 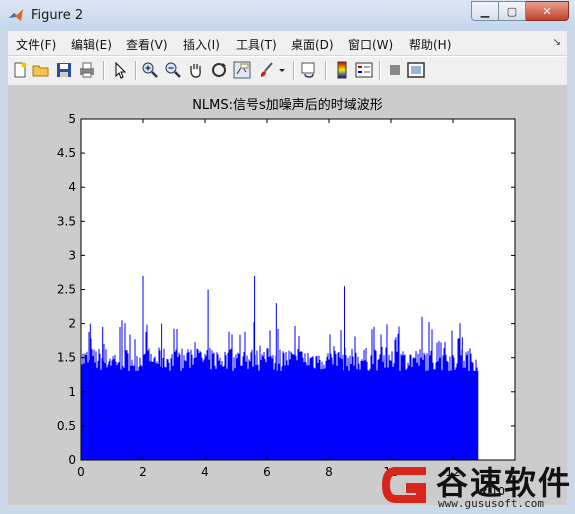 I want to click on y-tick-label: 1.5, so click(x=66, y=358).